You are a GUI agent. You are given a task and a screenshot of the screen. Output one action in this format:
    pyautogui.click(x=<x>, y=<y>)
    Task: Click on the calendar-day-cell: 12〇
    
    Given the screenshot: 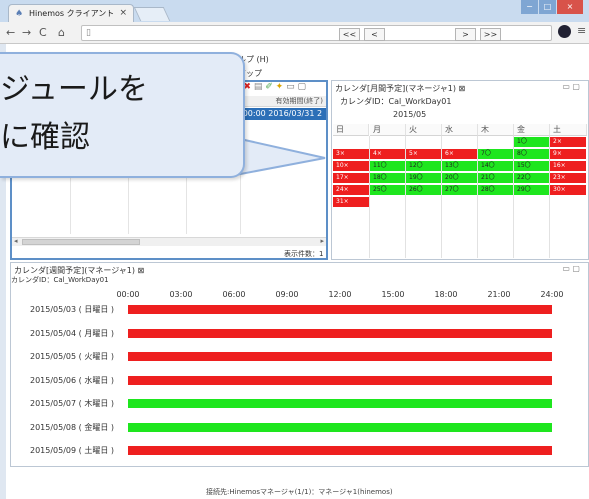 What is the action you would take?
    pyautogui.click(x=424, y=166)
    